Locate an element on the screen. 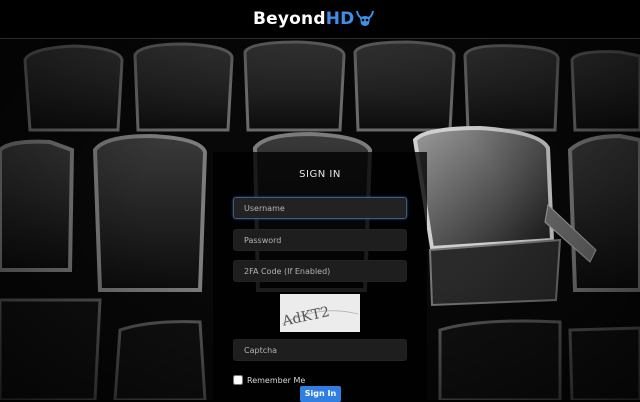  remember-me-row: Remember Me is located at coordinates (269, 380).